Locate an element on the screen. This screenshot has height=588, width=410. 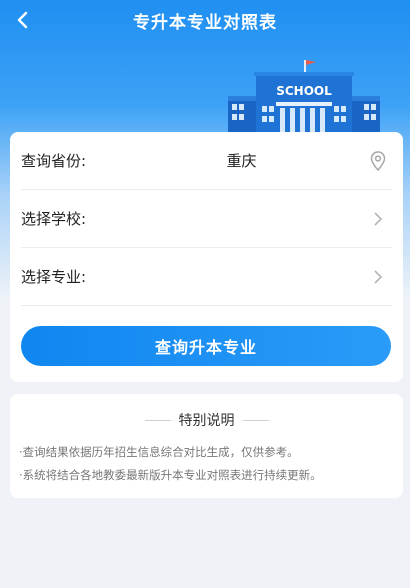
school-sign: SCHOOL is located at coordinates (304, 91).